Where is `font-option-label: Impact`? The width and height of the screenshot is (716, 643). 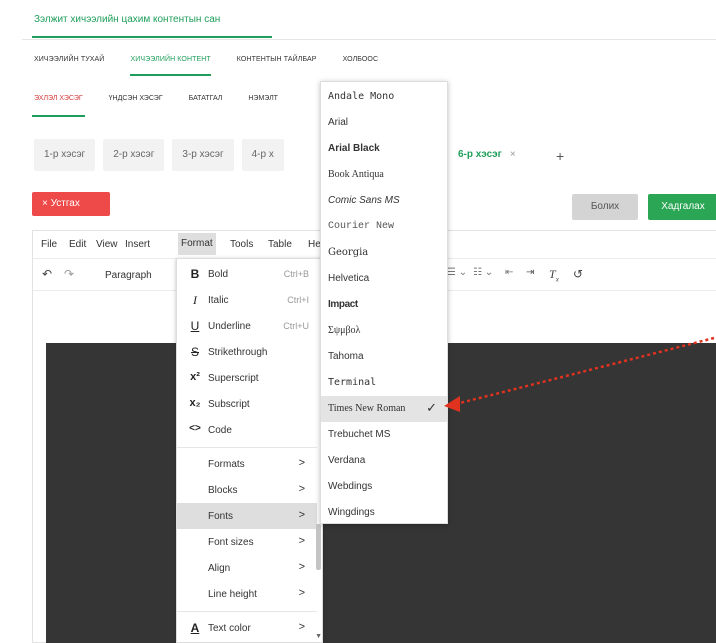 font-option-label: Impact is located at coordinates (343, 304).